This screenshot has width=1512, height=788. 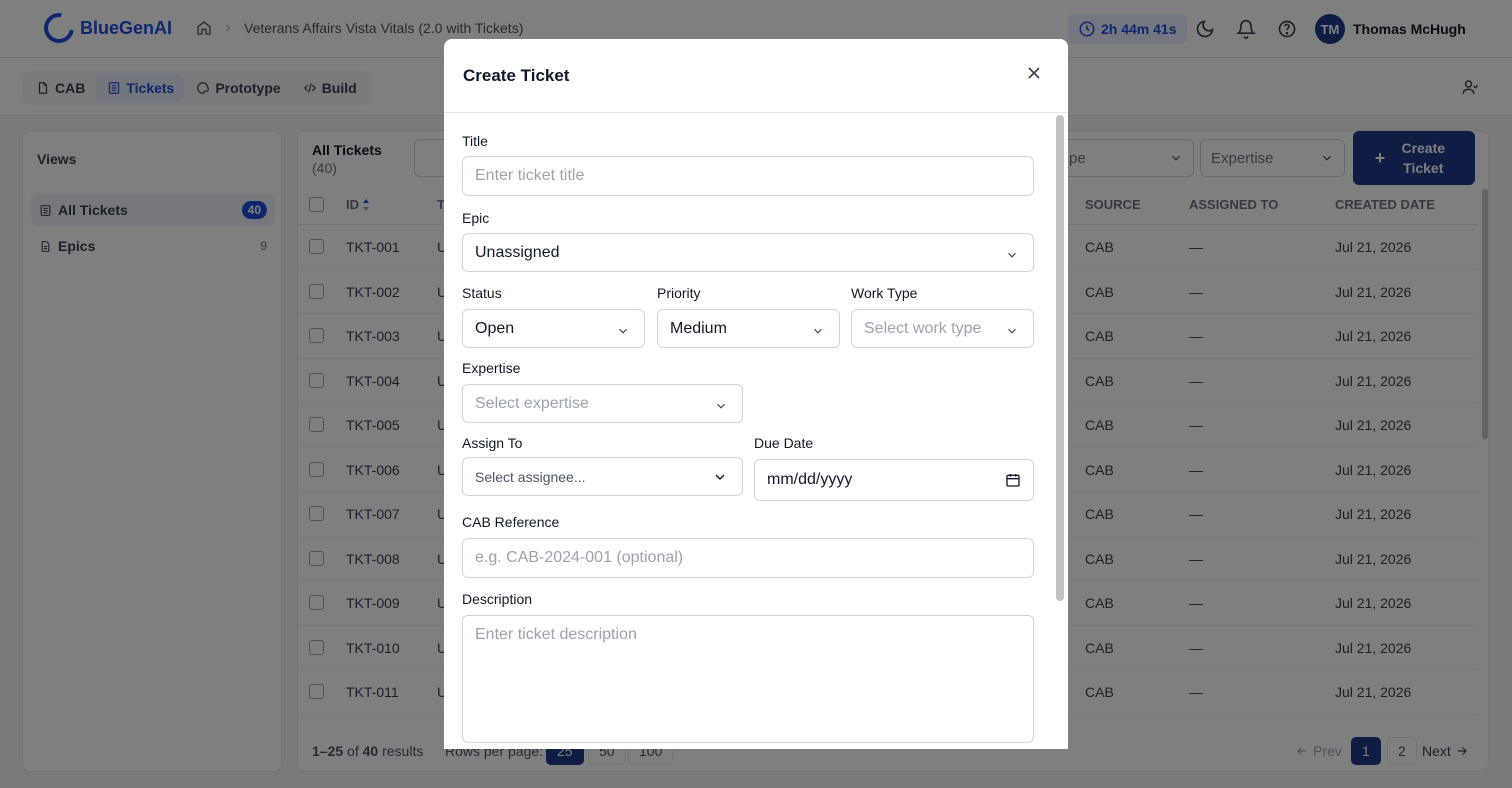 I want to click on close-icon, so click(x=1034, y=73).